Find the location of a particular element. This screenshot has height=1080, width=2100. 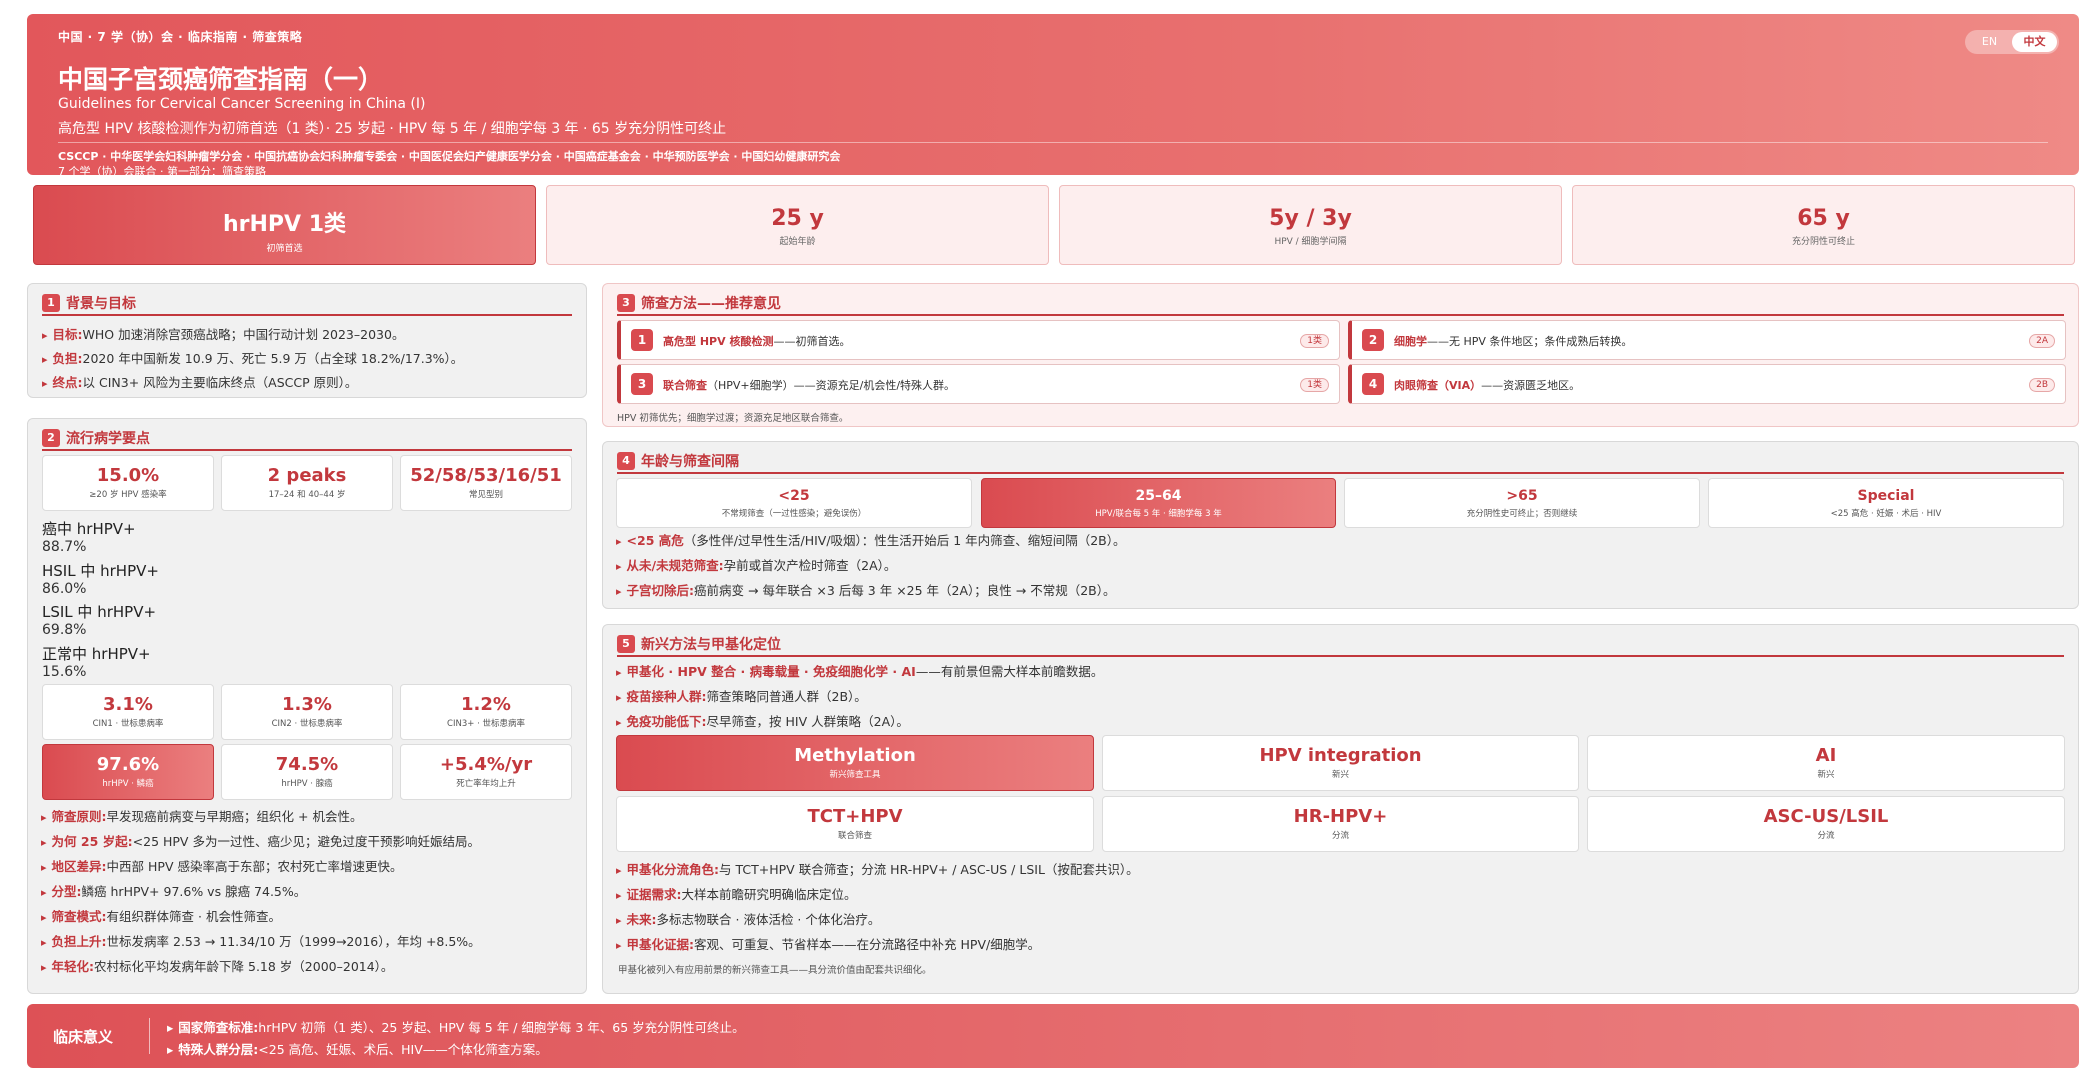

age-group-card-highlight: 25–64 HPV/联合每 5 年 · 细胞学每 3 年 is located at coordinates (1158, 503).